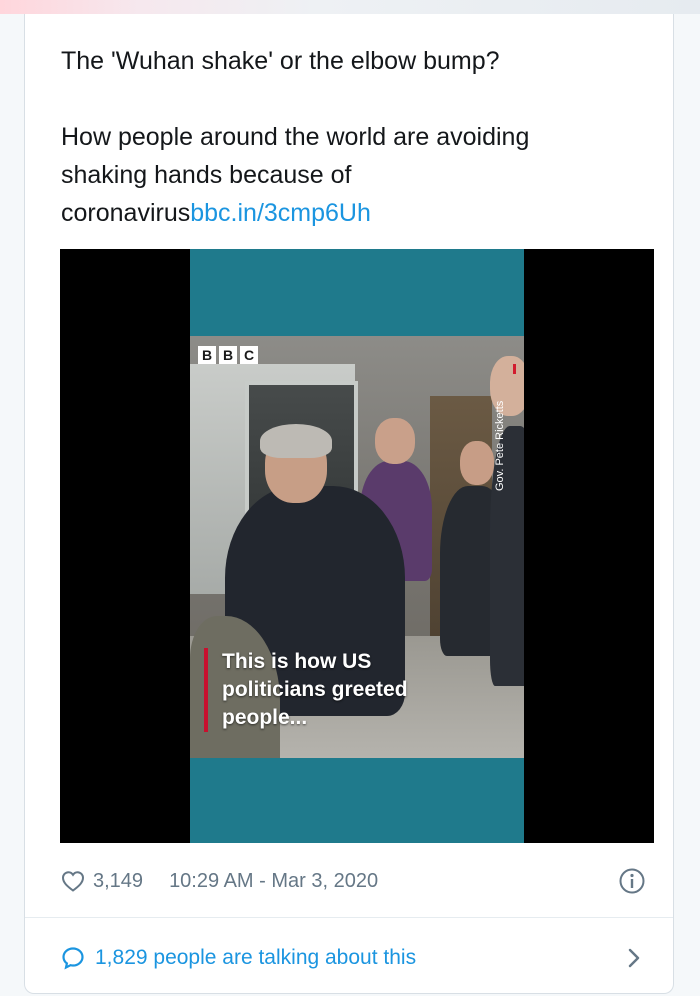 The image size is (700, 996). What do you see at coordinates (349, 917) in the screenshot?
I see `divider` at bounding box center [349, 917].